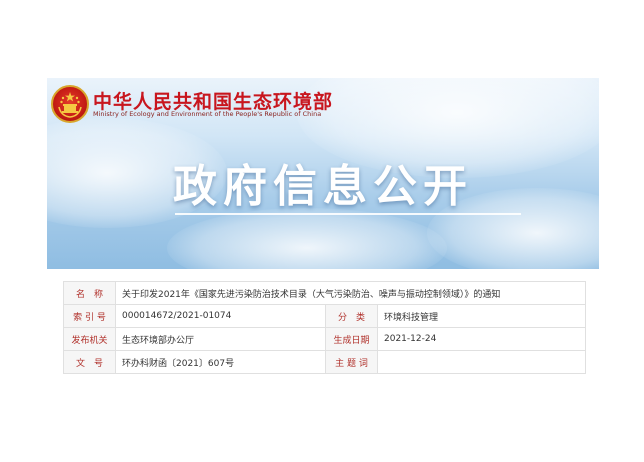 Image resolution: width=644 pixels, height=462 pixels. I want to click on table-row: 索 引 号 000014672/2021-01074 分 类 环境科技管理, so click(325, 316).